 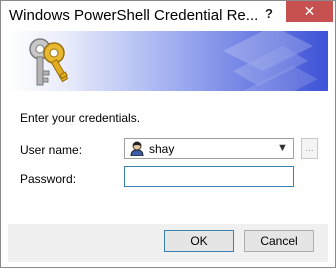 I want to click on user-name-label: User name:, so click(x=51, y=150).